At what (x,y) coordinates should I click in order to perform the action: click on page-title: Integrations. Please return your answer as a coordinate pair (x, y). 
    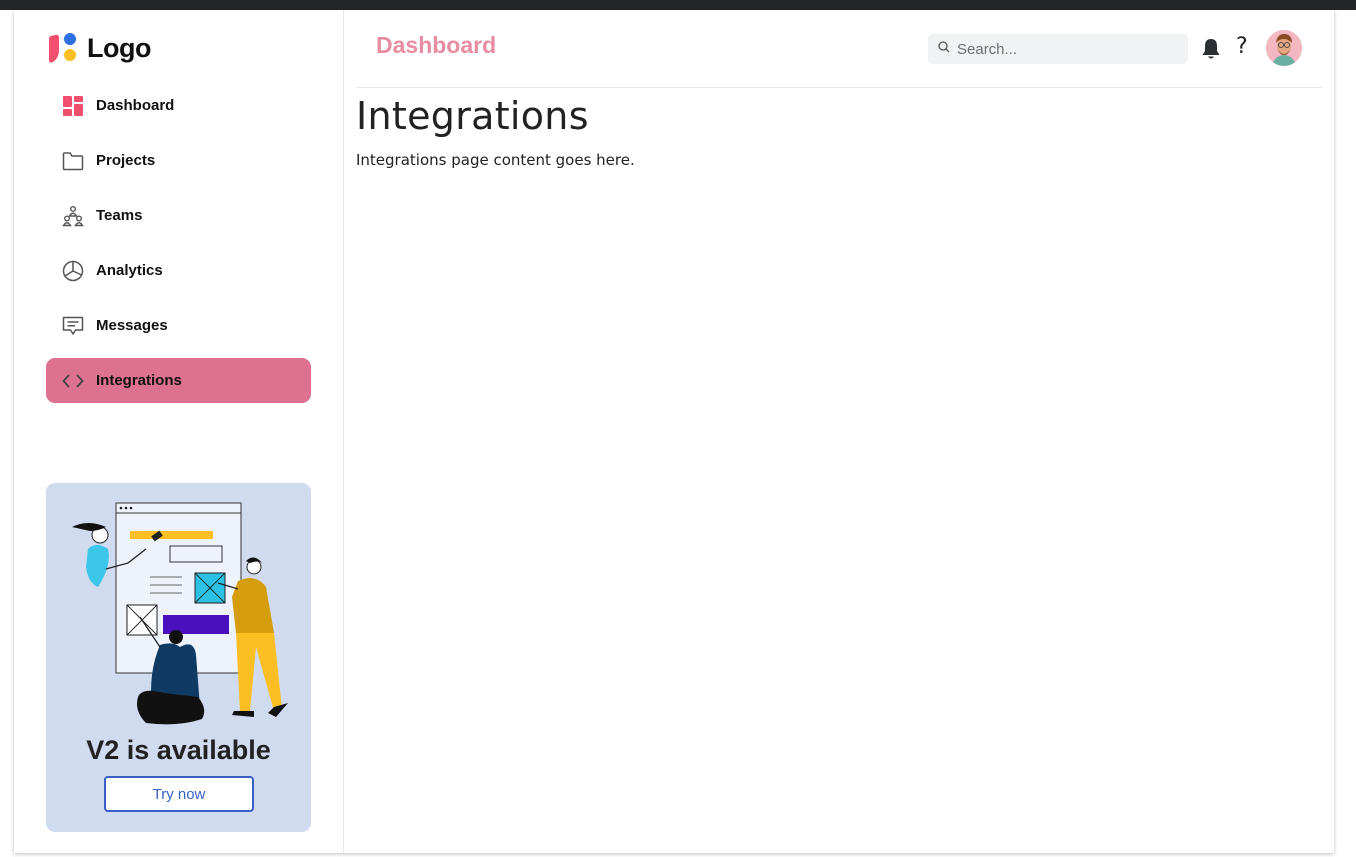
    Looking at the image, I should click on (472, 116).